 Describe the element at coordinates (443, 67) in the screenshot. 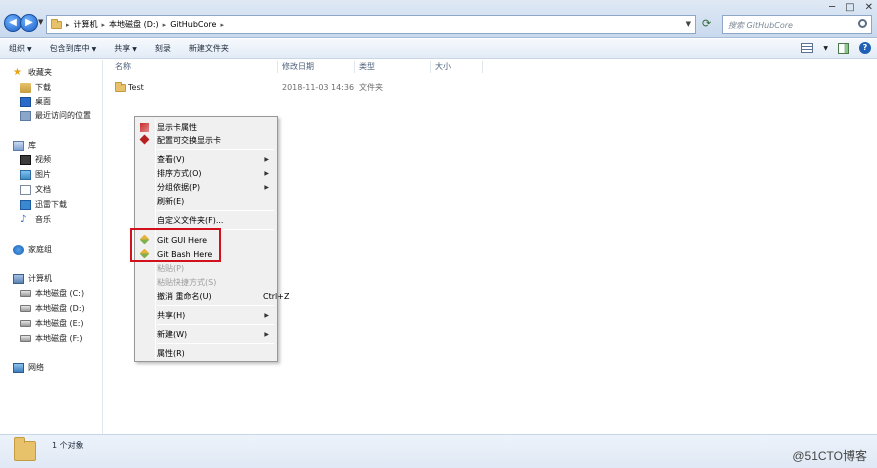

I see `column-header-size: 大小` at that location.